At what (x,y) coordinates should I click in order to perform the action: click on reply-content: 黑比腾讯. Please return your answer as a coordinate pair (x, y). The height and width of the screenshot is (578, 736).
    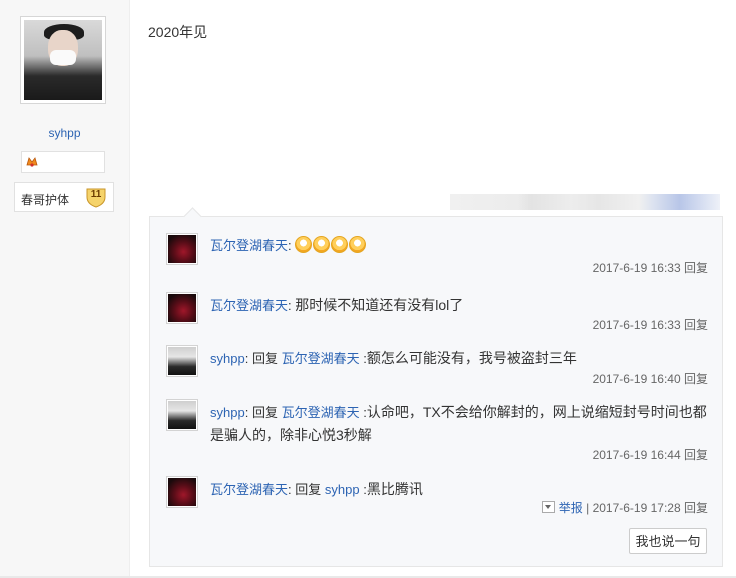
    Looking at the image, I should click on (394, 489).